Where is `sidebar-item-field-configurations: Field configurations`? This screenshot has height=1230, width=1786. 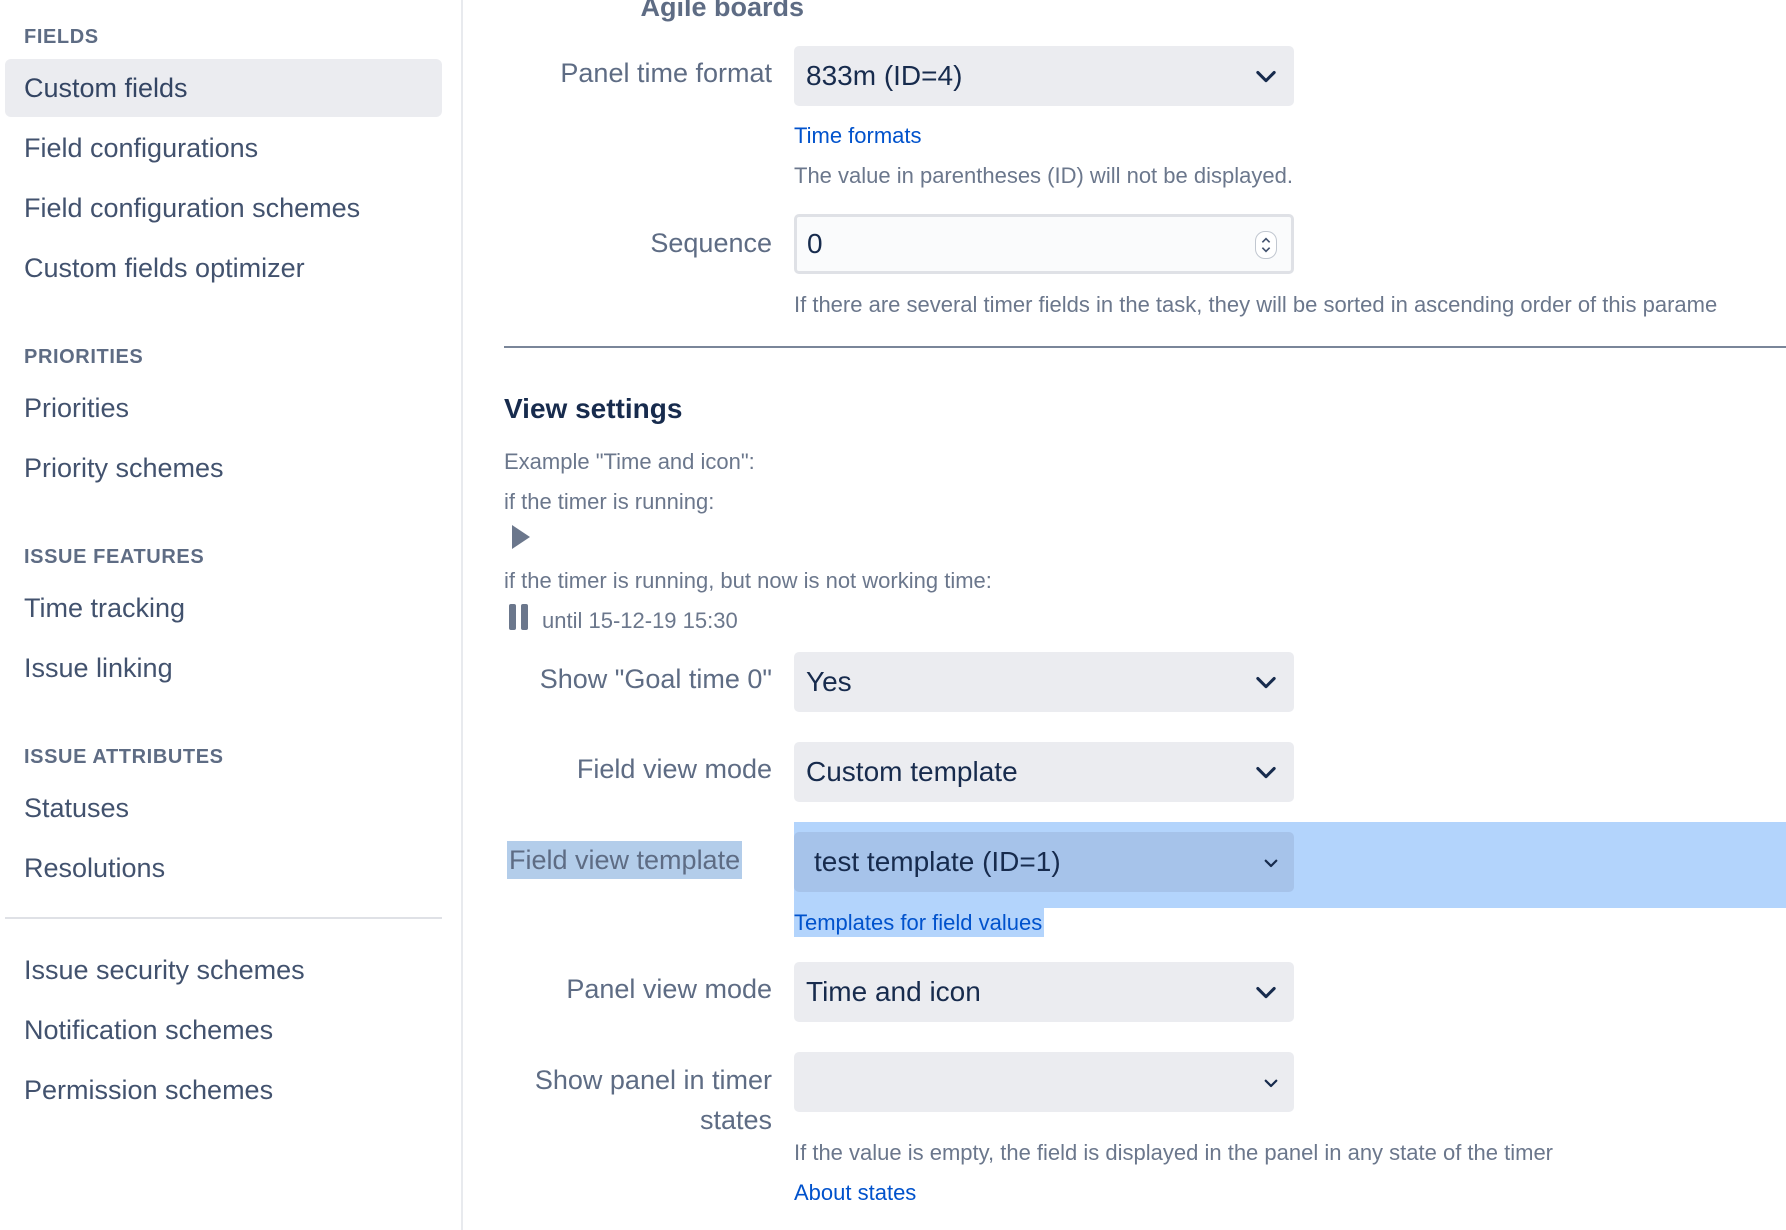 sidebar-item-field-configurations: Field configurations is located at coordinates (223, 148).